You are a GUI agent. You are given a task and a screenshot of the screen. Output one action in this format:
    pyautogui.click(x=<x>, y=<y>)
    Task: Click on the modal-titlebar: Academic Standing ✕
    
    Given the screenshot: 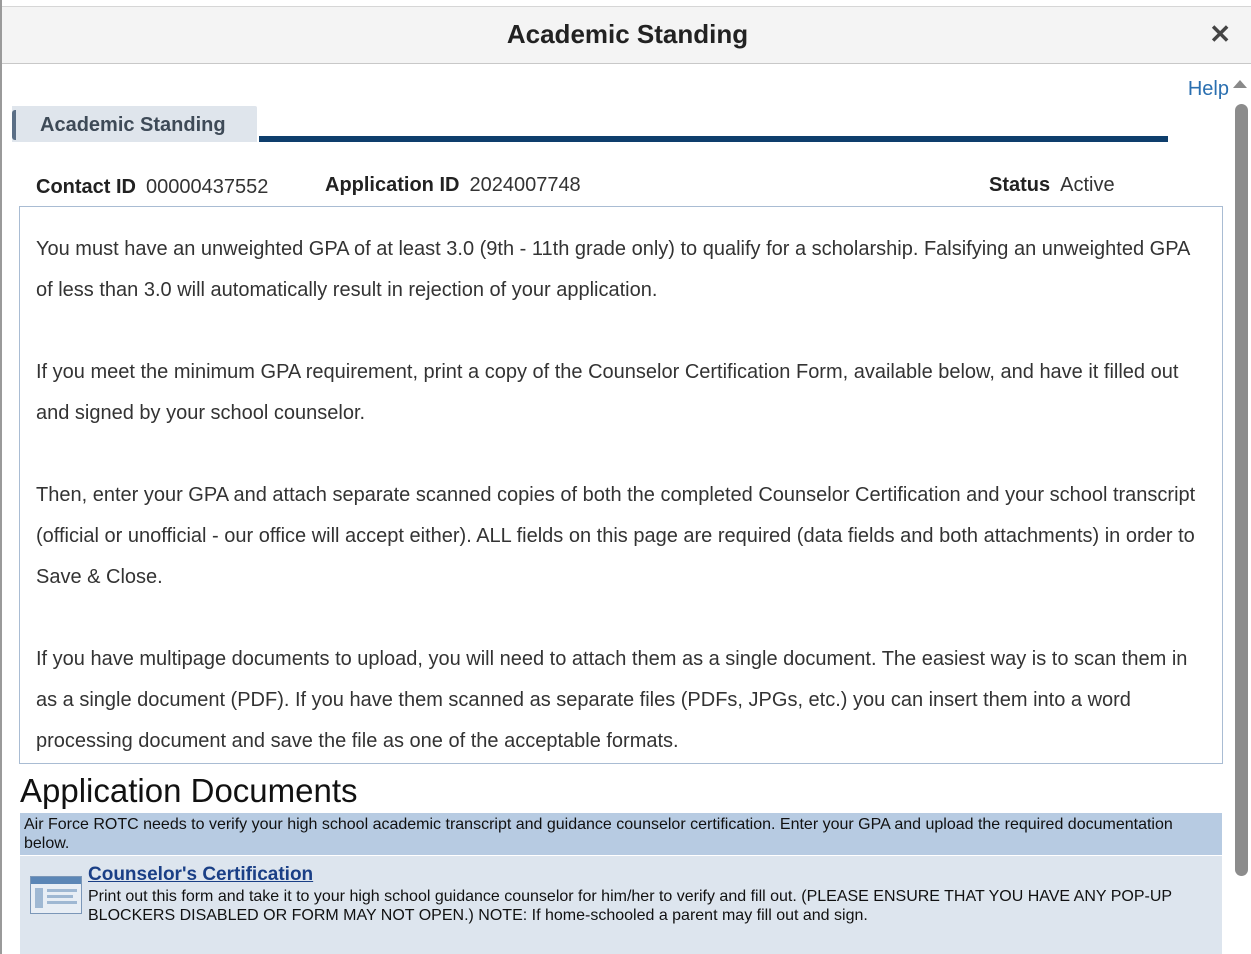 What is the action you would take?
    pyautogui.click(x=626, y=35)
    